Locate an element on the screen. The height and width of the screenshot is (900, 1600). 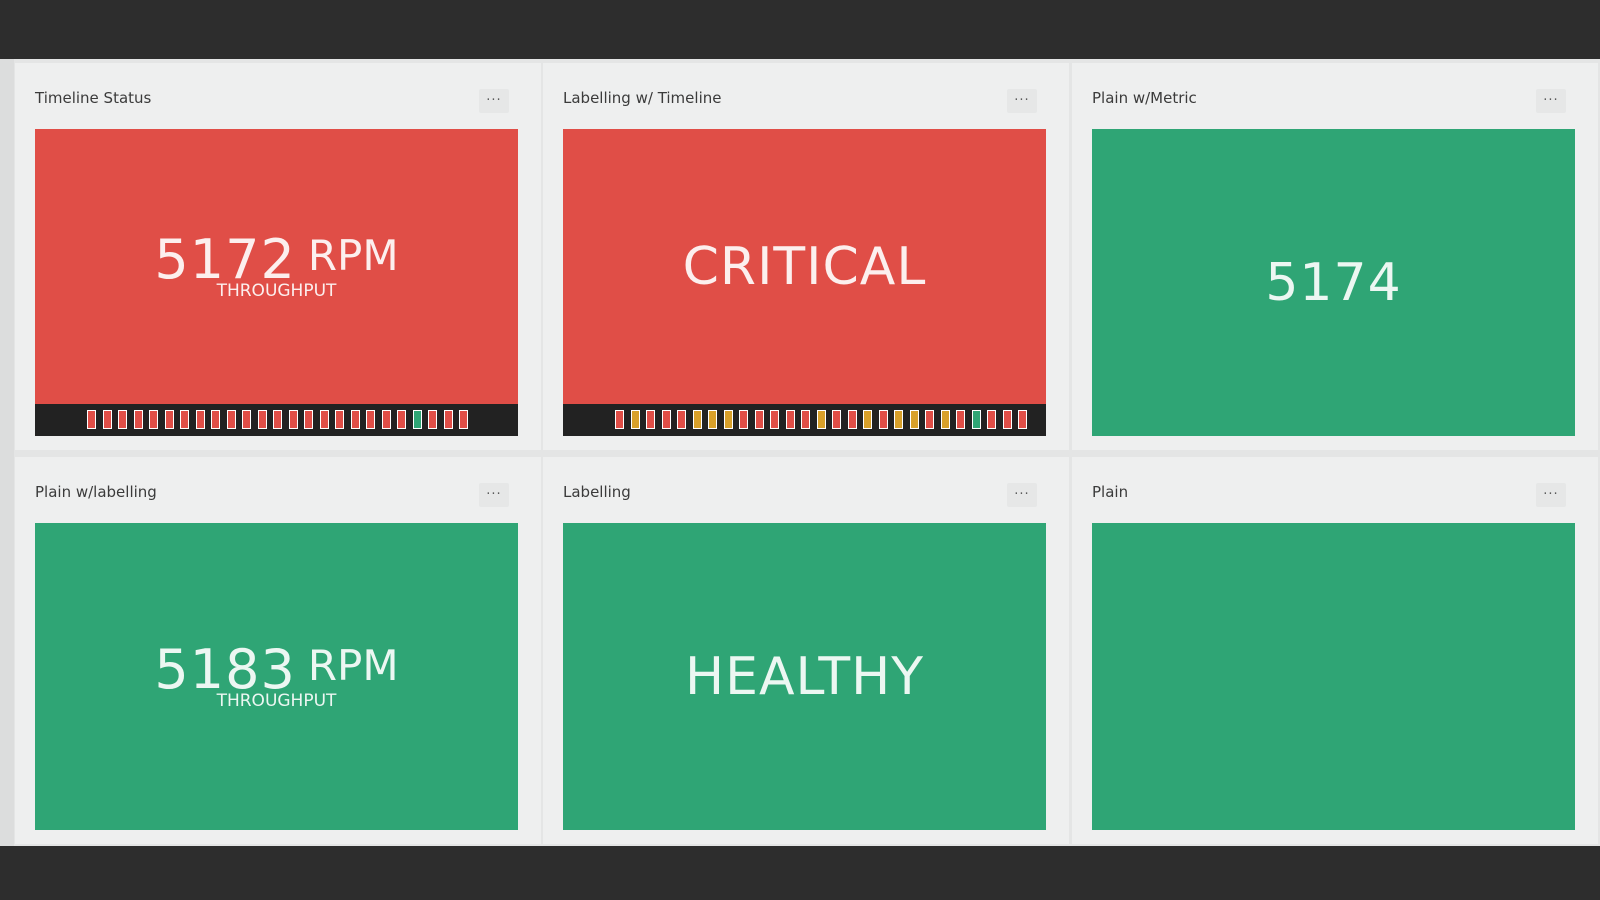
status-tile: 5183 RPM THROUGHPUT is located at coordinates (276, 676).